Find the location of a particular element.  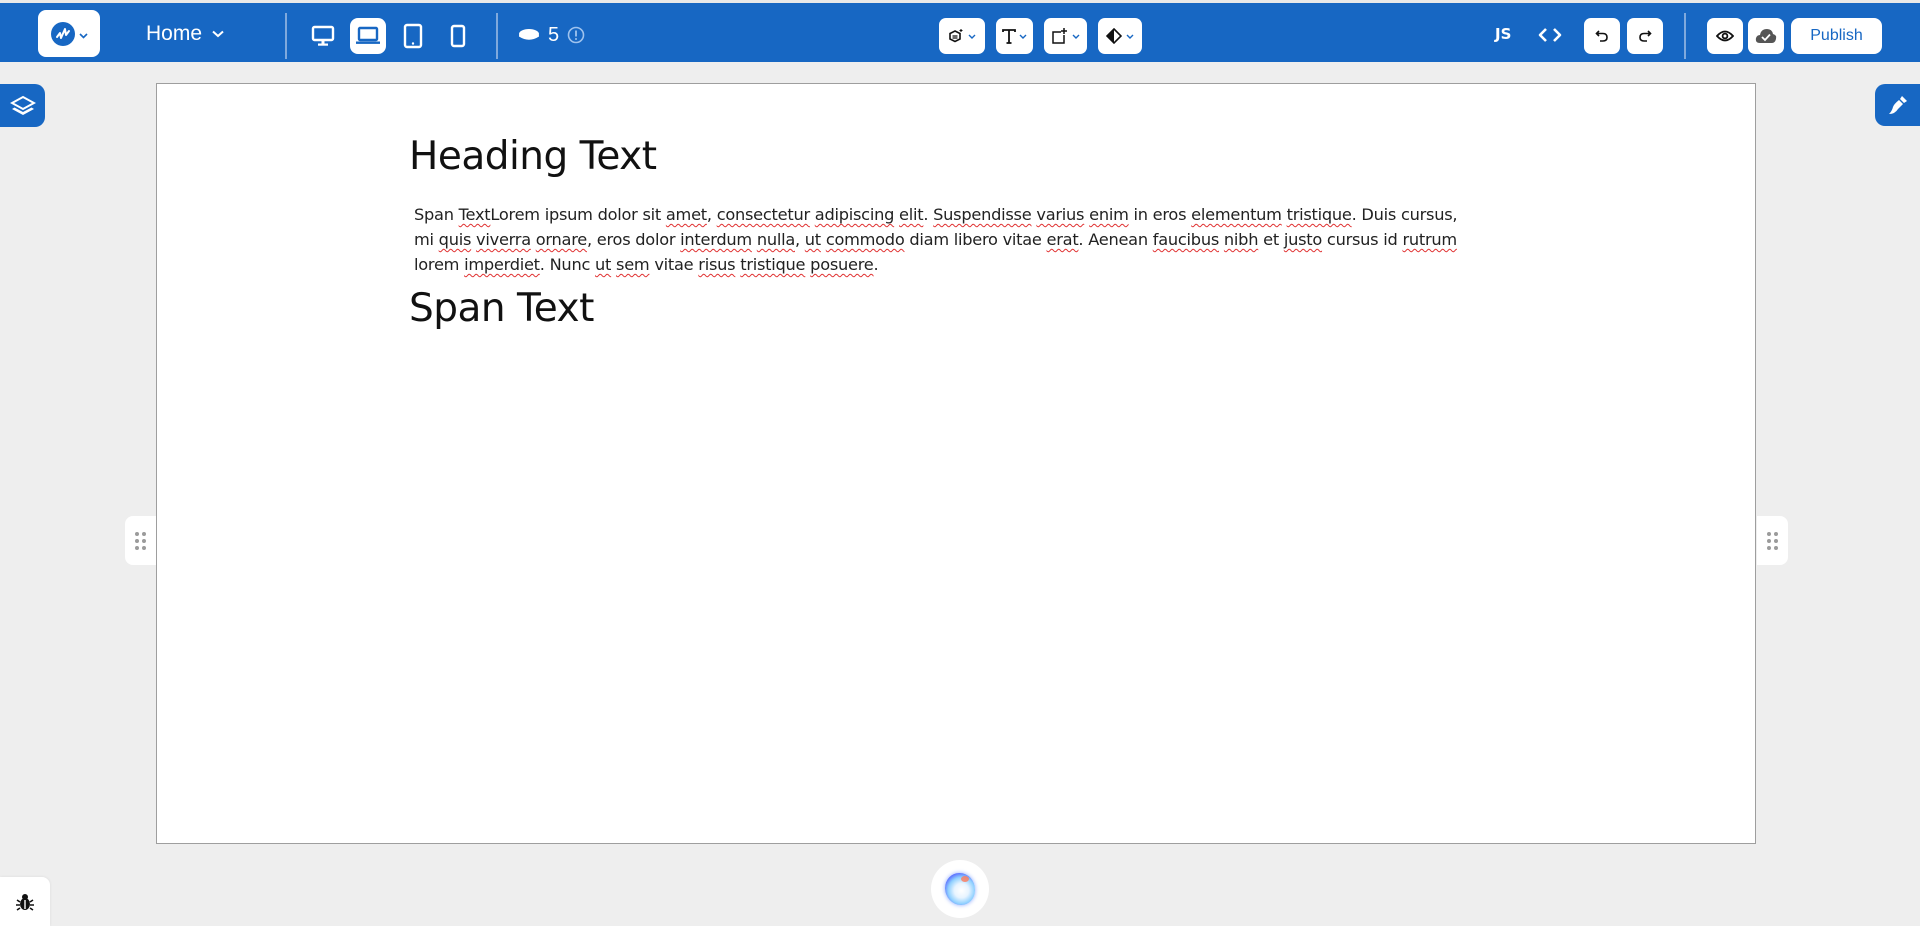

credits-indicator: 5 is located at coordinates (551, 35).